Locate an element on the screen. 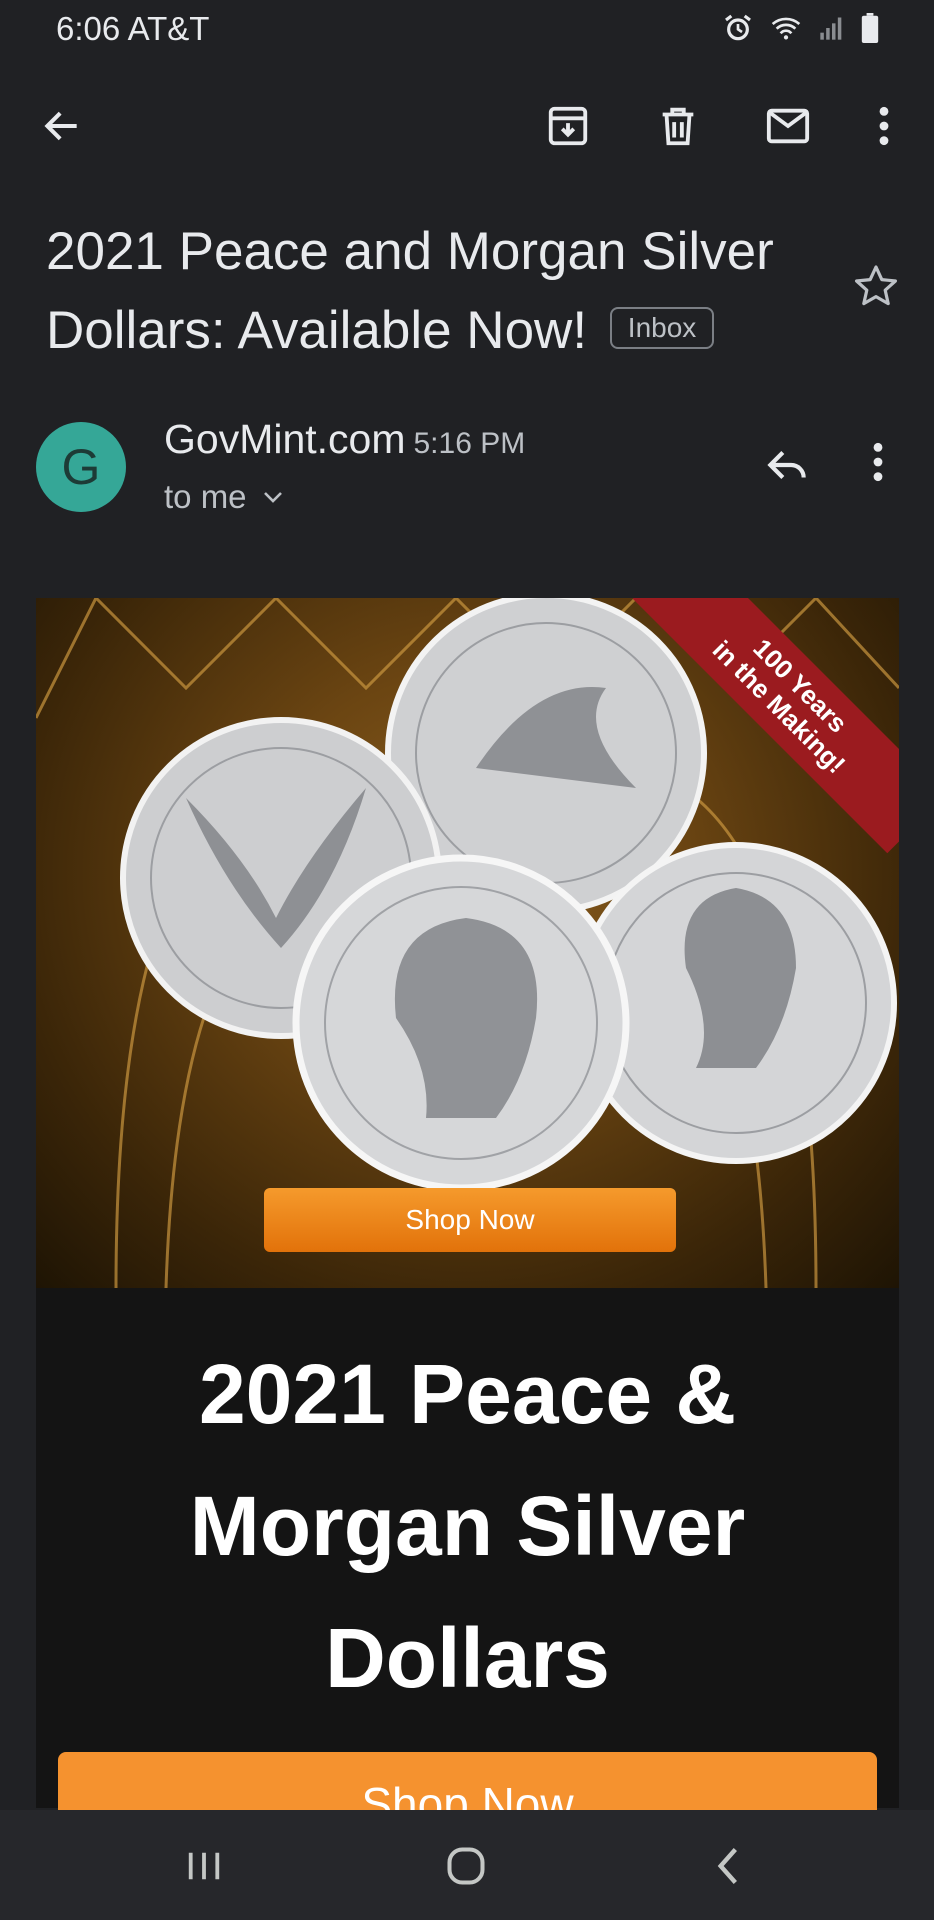  home-button is located at coordinates (466, 1866).